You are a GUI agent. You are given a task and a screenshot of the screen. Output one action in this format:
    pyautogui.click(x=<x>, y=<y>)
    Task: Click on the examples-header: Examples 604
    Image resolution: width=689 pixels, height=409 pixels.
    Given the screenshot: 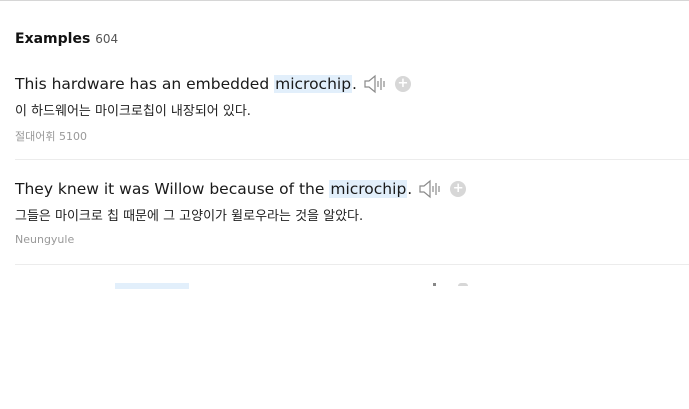 What is the action you would take?
    pyautogui.click(x=66, y=39)
    